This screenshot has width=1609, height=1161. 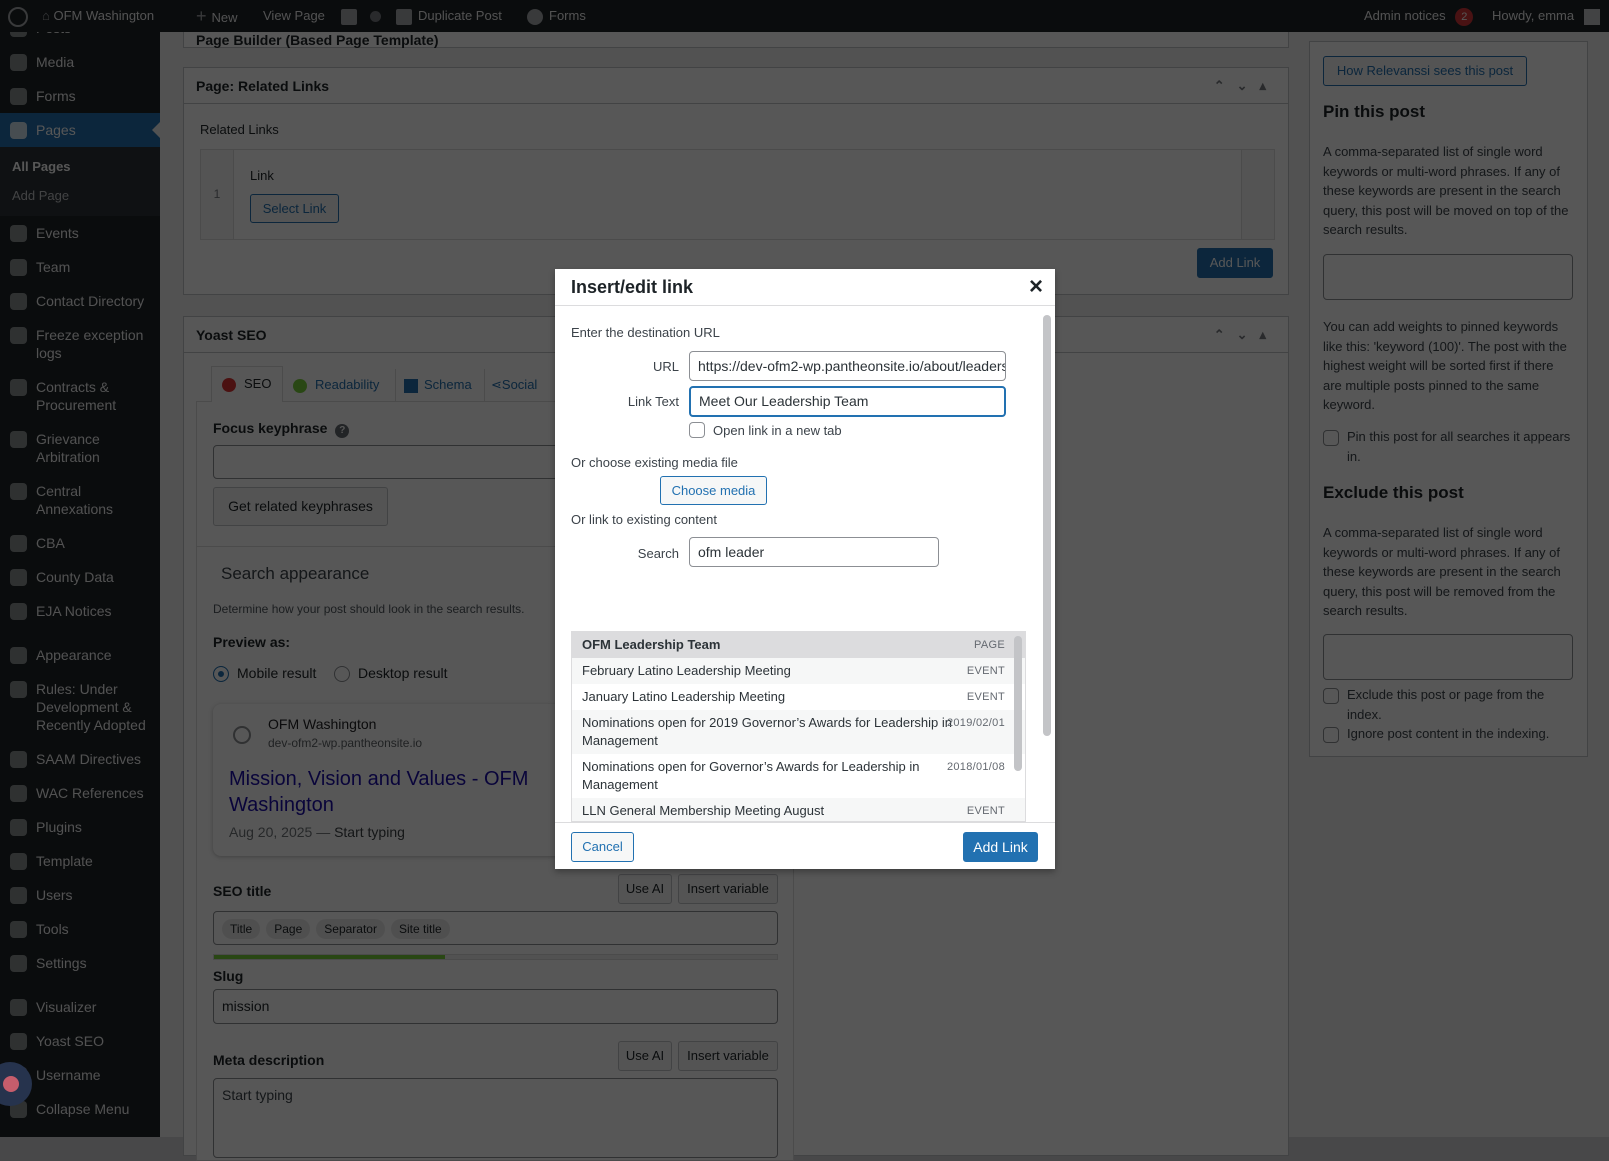 I want to click on results-scrollbar, so click(x=1018, y=703).